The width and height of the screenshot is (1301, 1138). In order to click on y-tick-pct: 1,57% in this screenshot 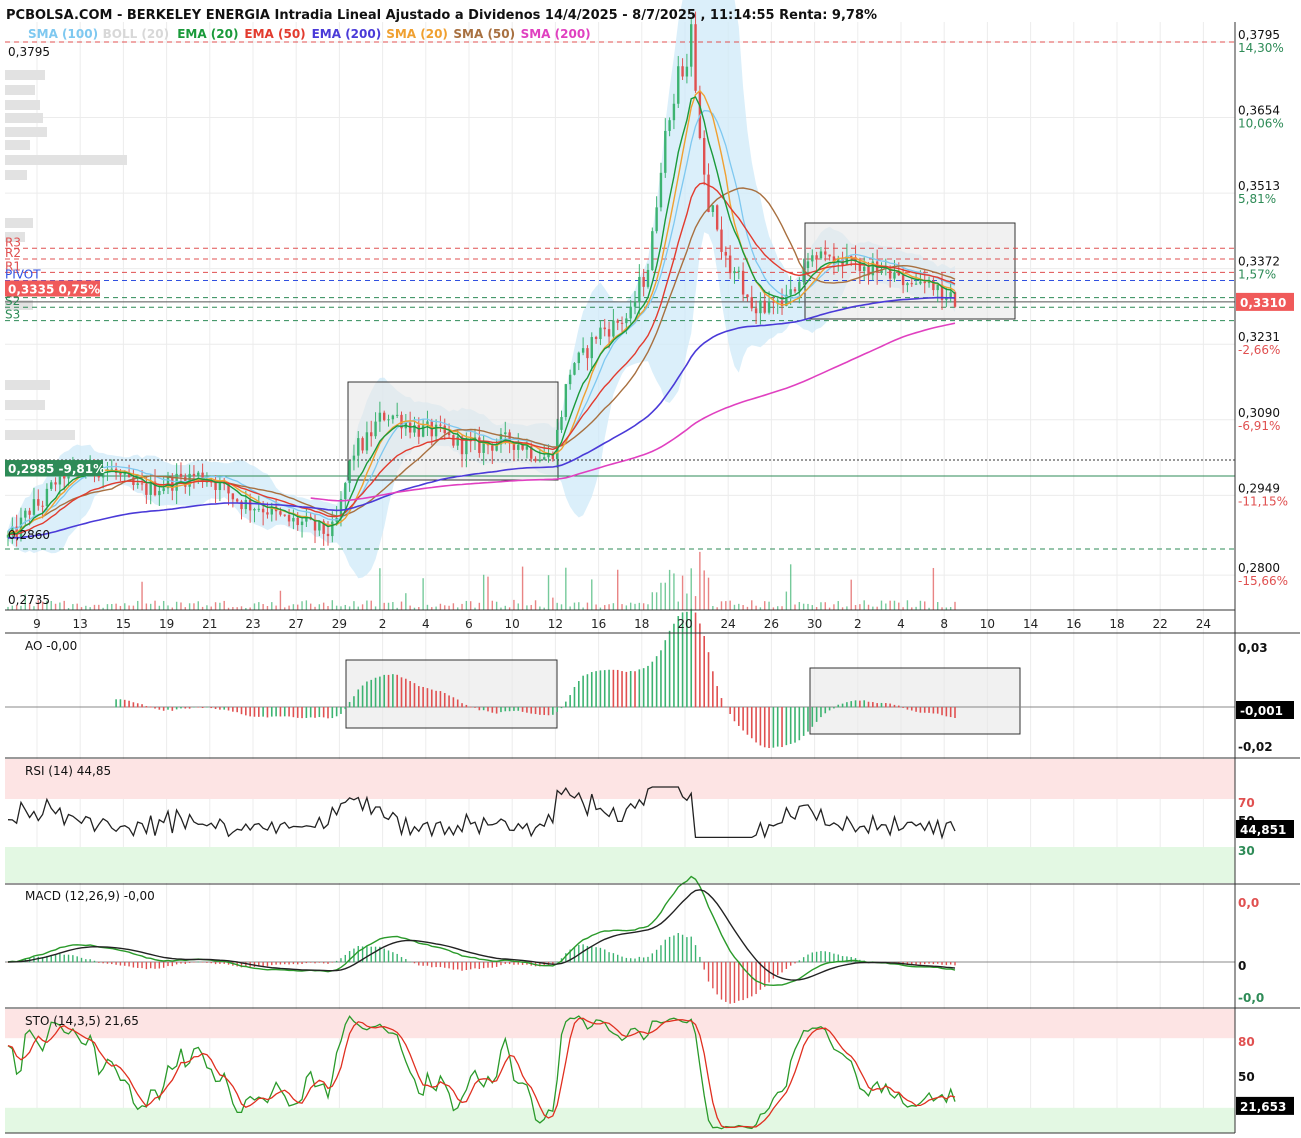, I will do `click(1257, 275)`.